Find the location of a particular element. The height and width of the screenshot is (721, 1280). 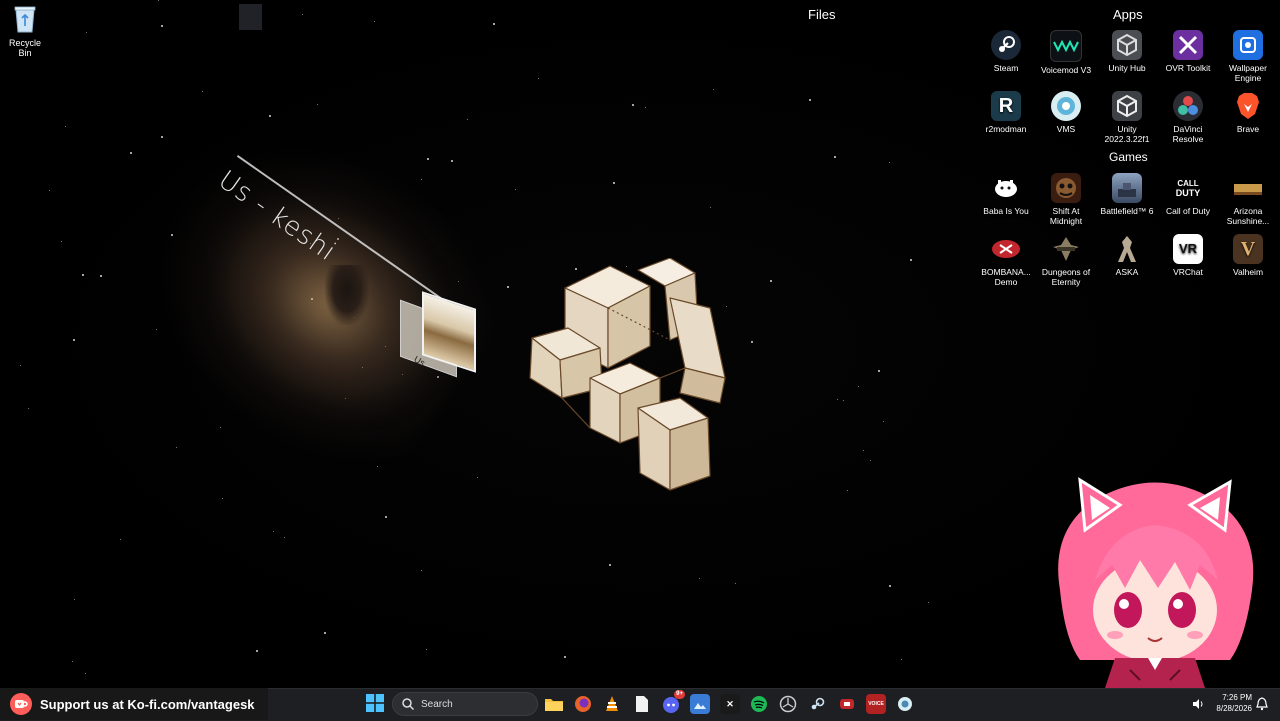

r2modman-icon: R is located at coordinates (1006, 106).